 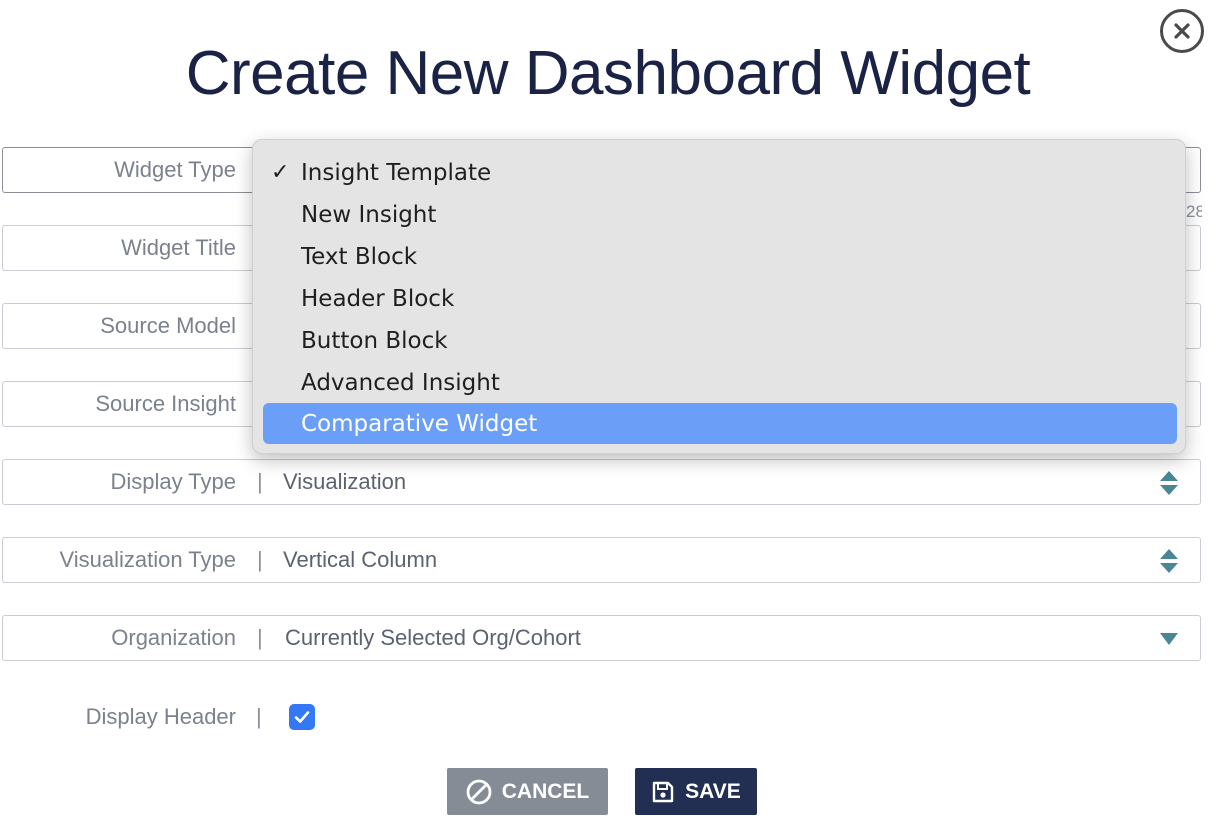 What do you see at coordinates (1169, 639) in the screenshot?
I see `chevron-down-icon` at bounding box center [1169, 639].